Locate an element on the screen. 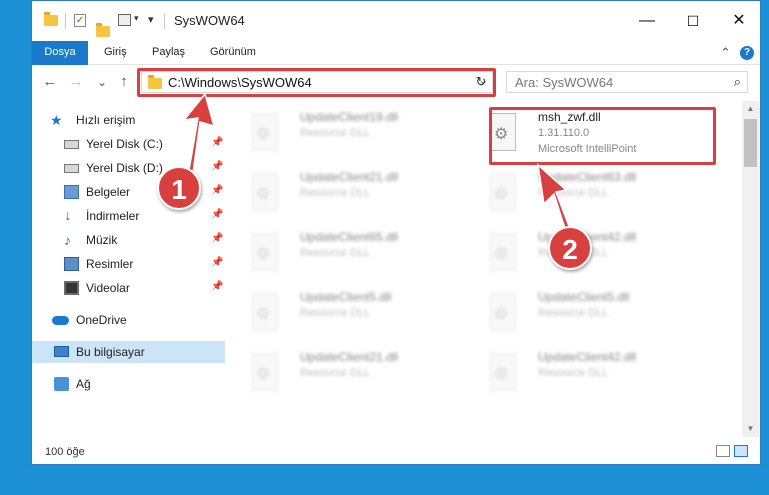 This screenshot has height=495, width=769. step-badge-1: 1 is located at coordinates (179, 188).